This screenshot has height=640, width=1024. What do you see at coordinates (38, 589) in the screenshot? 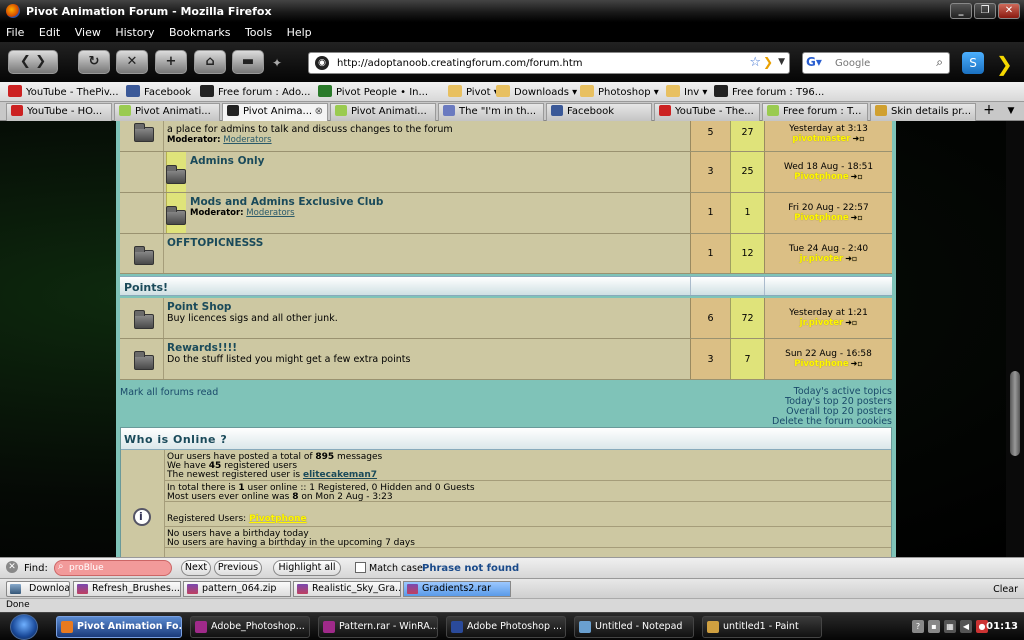
I see `downloads-button: Downloads` at bounding box center [38, 589].